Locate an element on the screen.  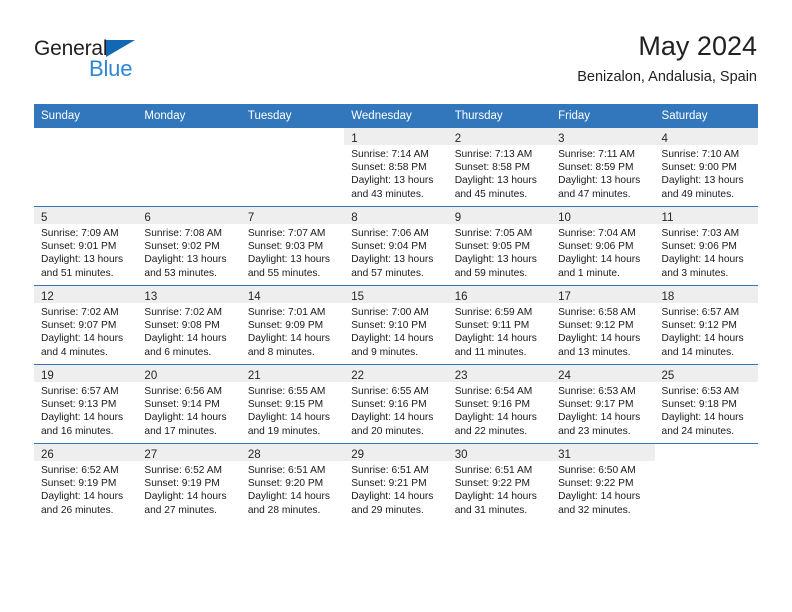
day-detail-line: and 47 minutes. is located at coordinates (594, 194).